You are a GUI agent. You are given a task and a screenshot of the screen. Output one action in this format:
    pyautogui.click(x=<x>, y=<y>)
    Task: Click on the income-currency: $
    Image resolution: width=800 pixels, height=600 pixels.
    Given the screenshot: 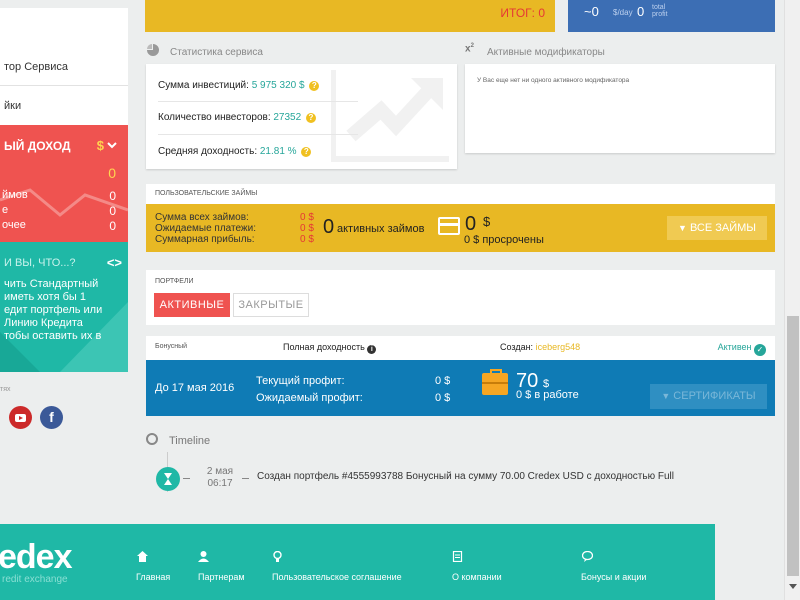 What is the action you would take?
    pyautogui.click(x=100, y=145)
    